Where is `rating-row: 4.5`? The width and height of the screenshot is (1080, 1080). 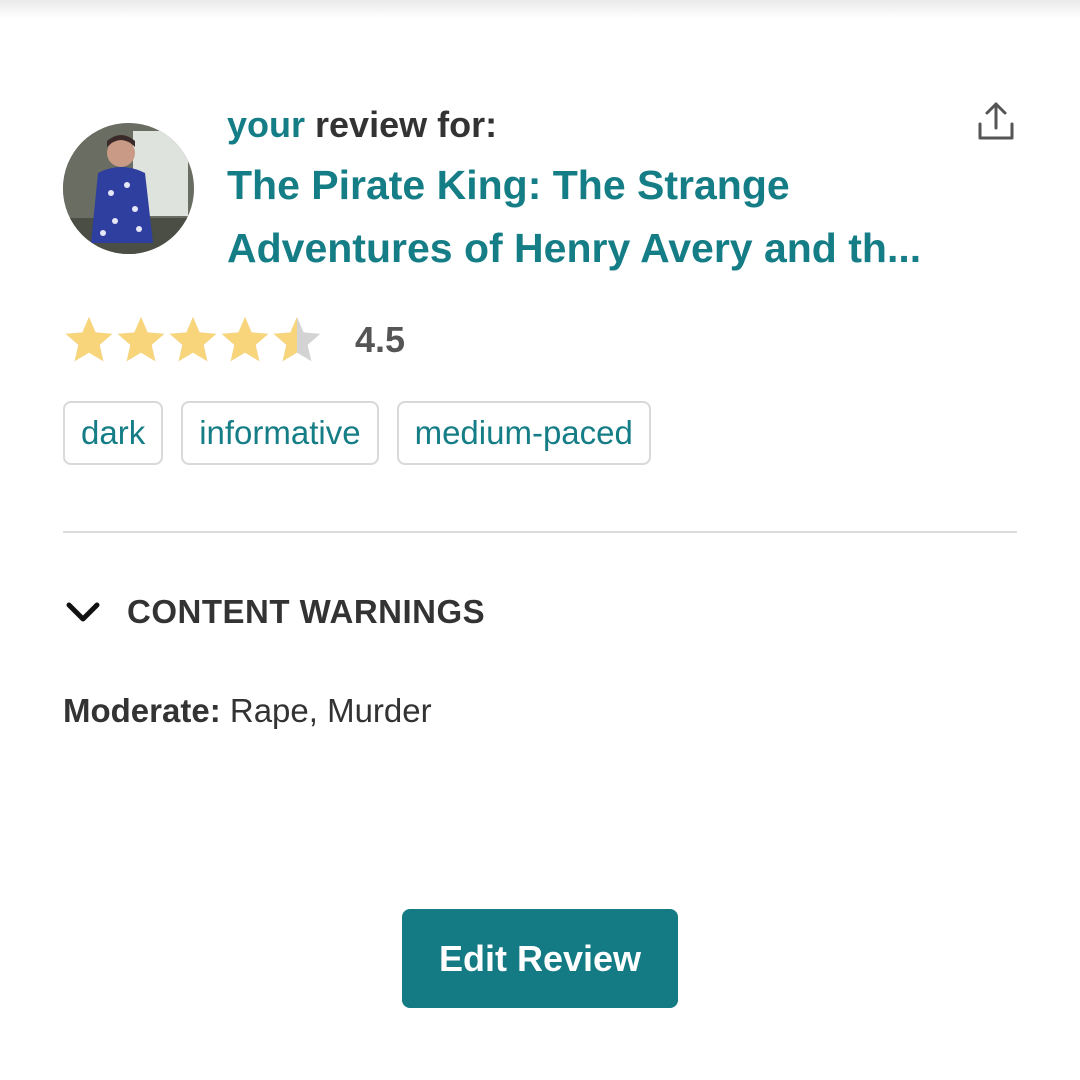 rating-row: 4.5 is located at coordinates (234, 340).